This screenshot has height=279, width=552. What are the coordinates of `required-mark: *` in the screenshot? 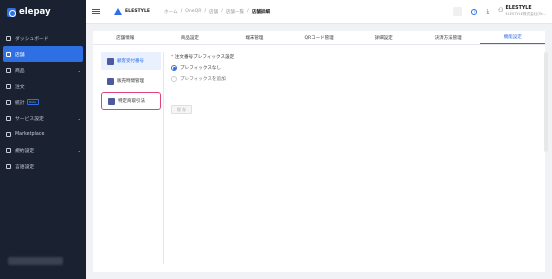 It's located at (172, 57).